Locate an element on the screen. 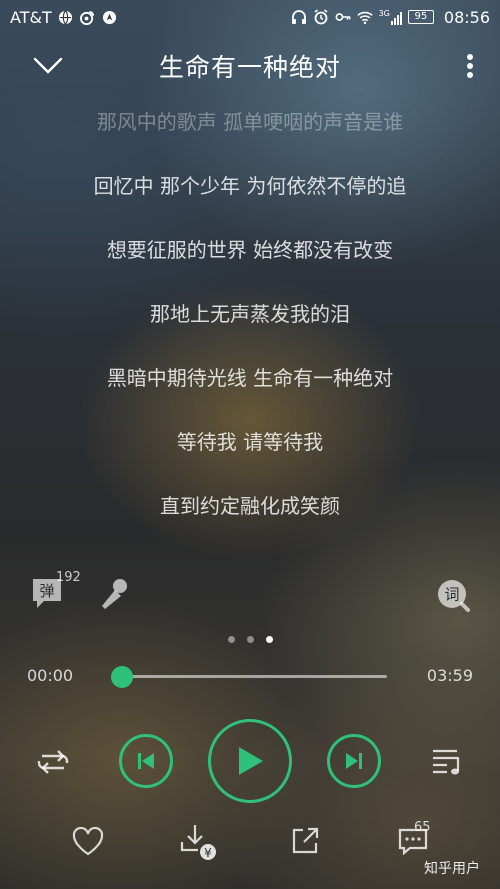 The height and width of the screenshot is (889, 500). lyric-line: 回忆中 那个少年 为何依然不停的追 is located at coordinates (250, 186).